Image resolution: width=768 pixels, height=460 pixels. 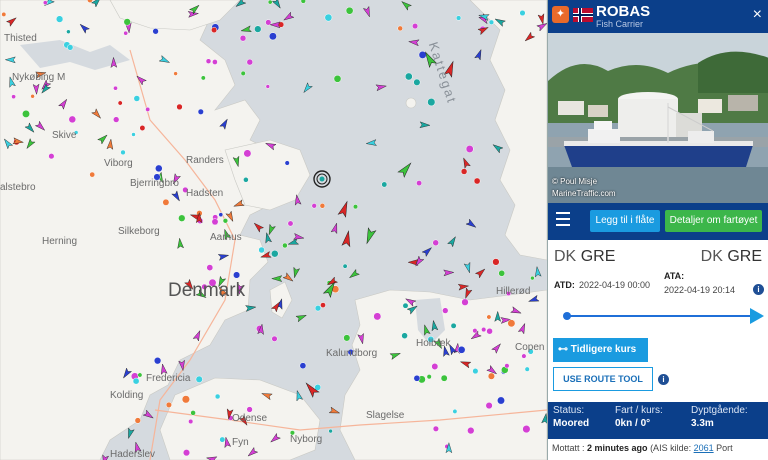 What do you see at coordinates (704, 448) in the screenshot?
I see `source-id-link: 2061` at bounding box center [704, 448].